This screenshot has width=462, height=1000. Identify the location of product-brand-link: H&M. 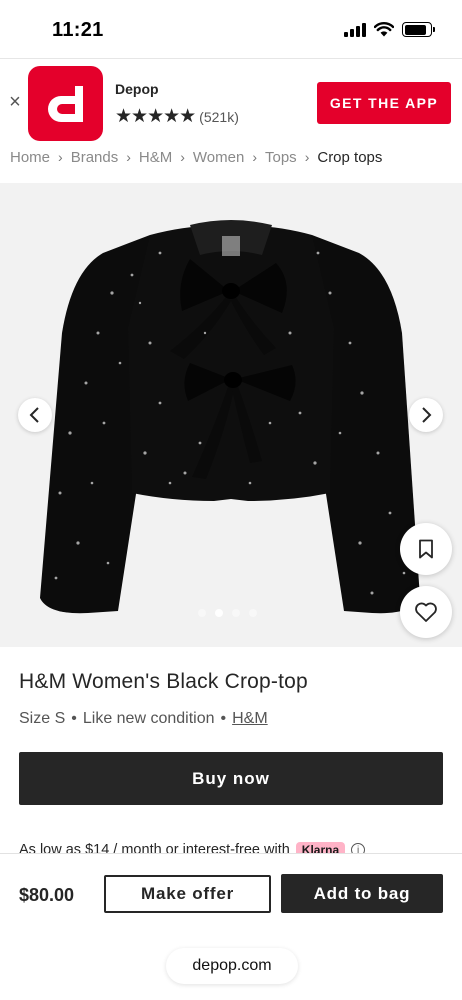
(250, 719).